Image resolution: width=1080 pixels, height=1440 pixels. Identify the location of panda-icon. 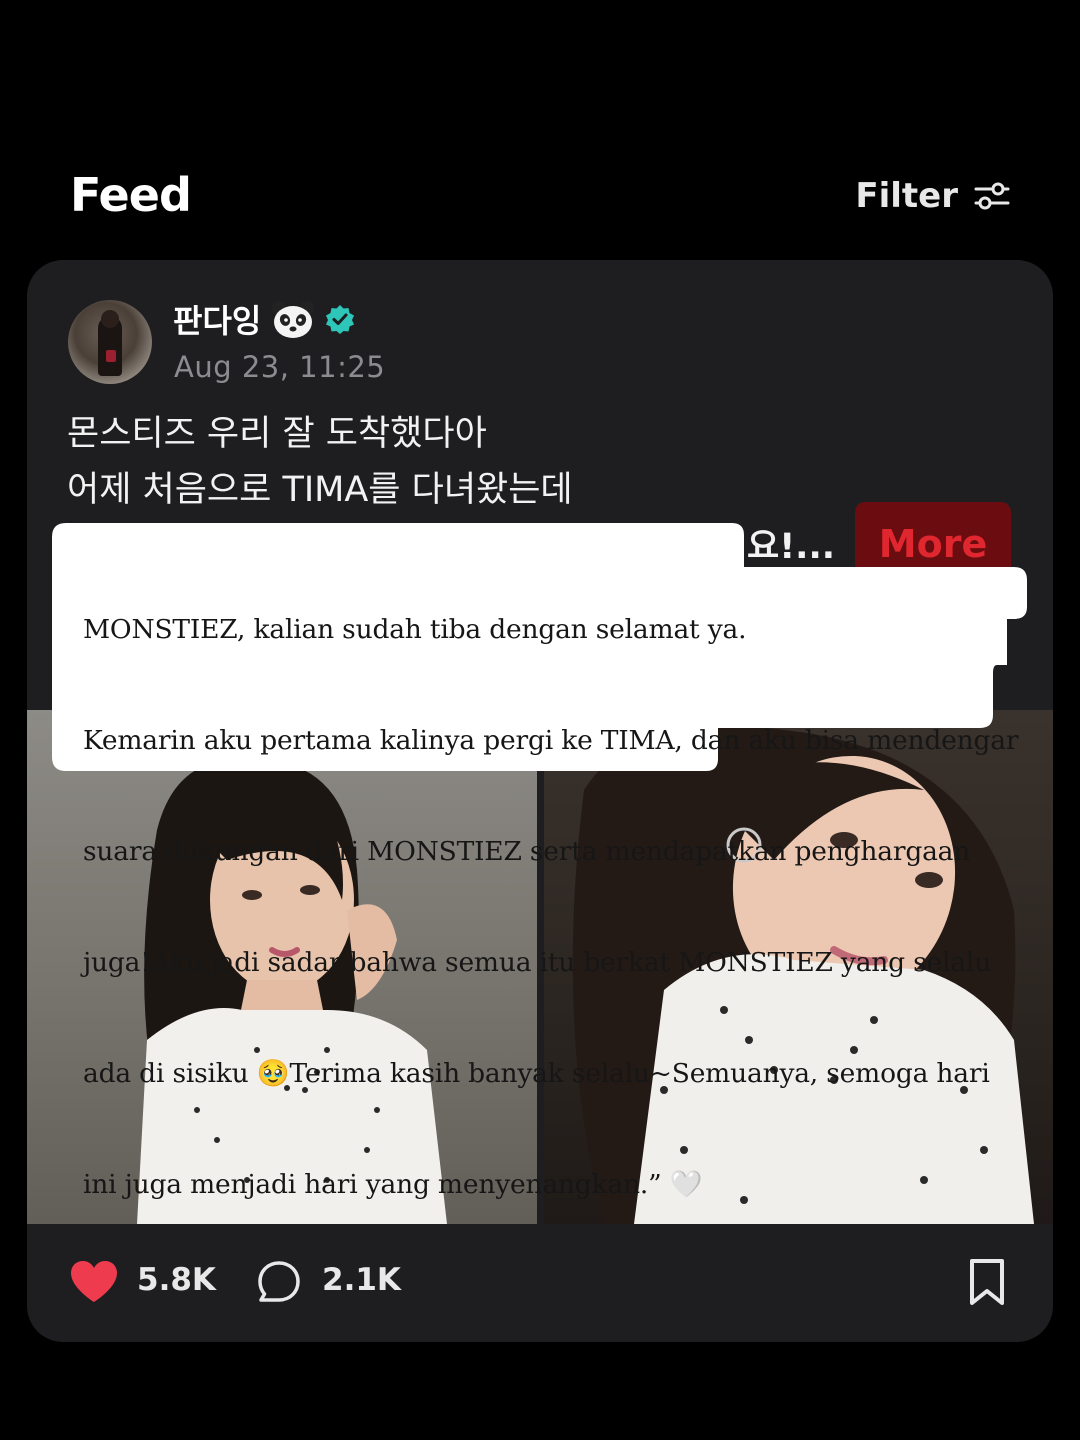
(293, 319).